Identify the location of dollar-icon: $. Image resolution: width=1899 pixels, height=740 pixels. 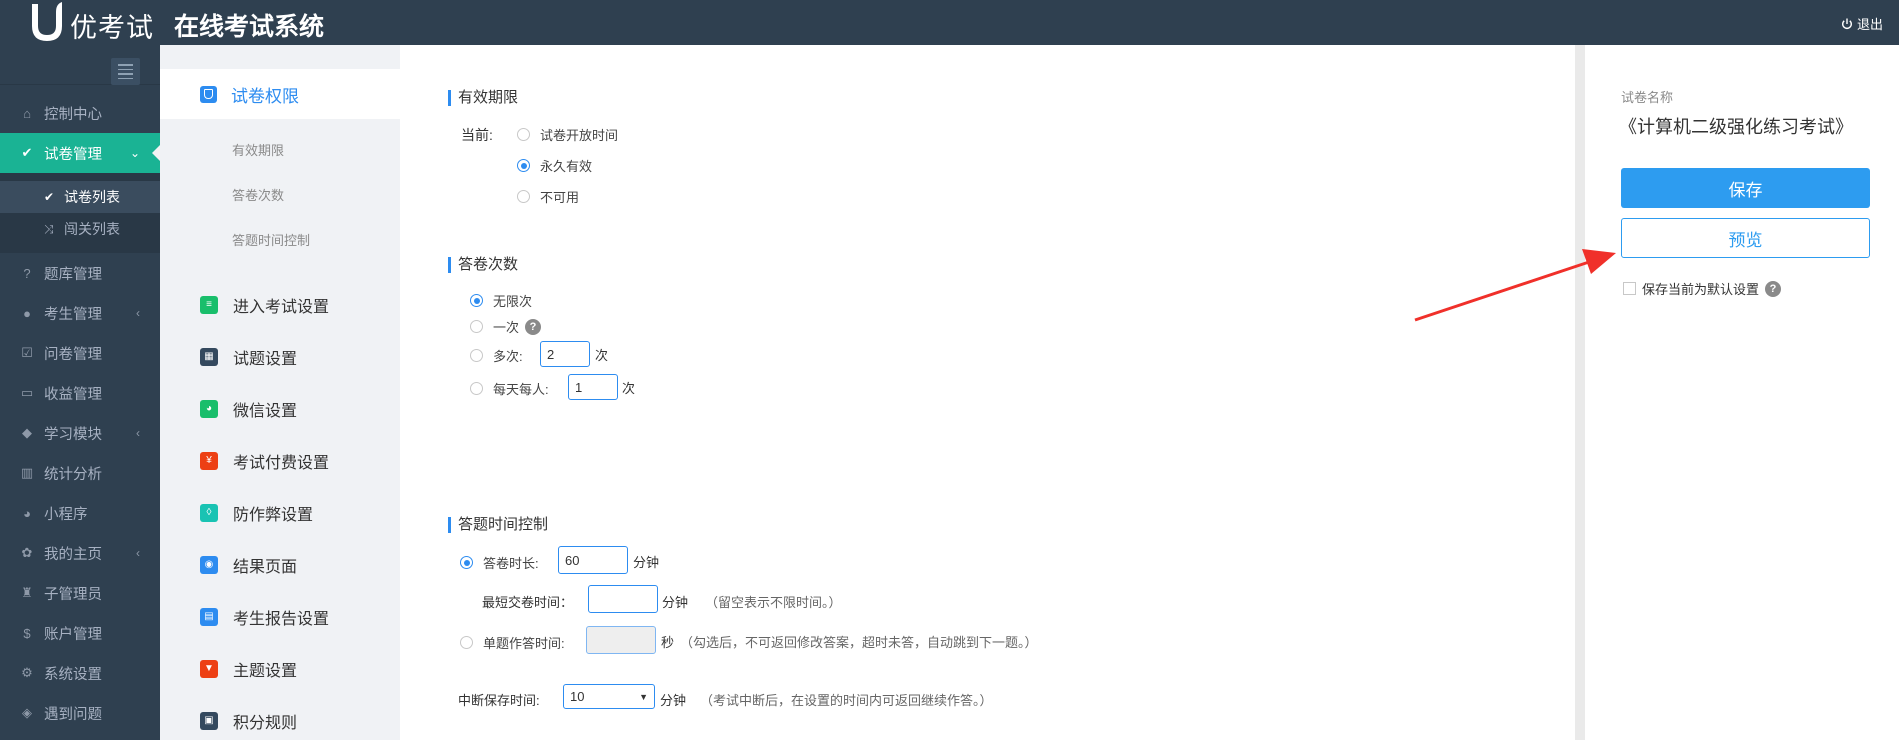
(27, 633).